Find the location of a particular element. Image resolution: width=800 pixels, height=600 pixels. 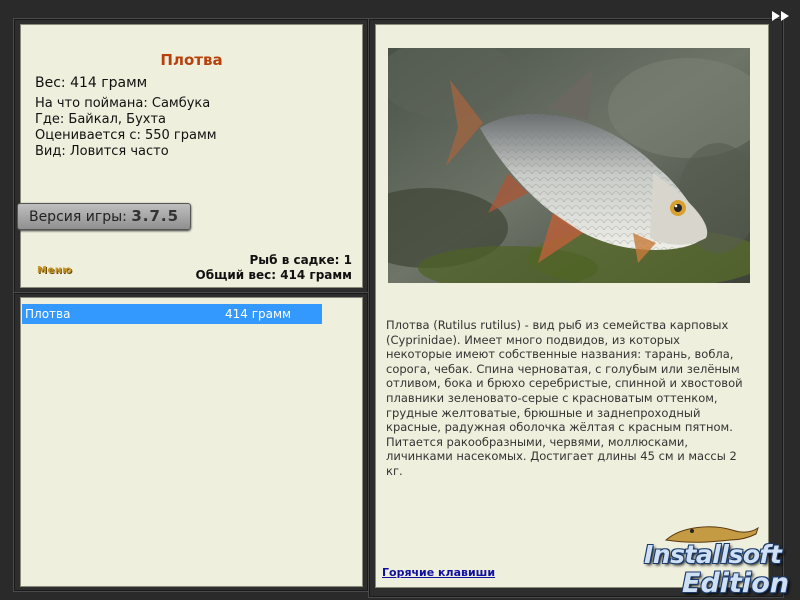

catch-weight: 414 грамм is located at coordinates (258, 314).